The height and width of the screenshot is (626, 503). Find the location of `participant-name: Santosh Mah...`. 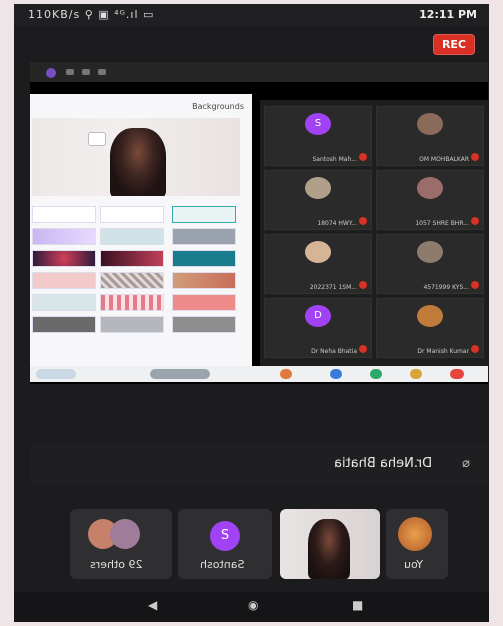

participant-name: Santosh Mah... is located at coordinates (334, 159).